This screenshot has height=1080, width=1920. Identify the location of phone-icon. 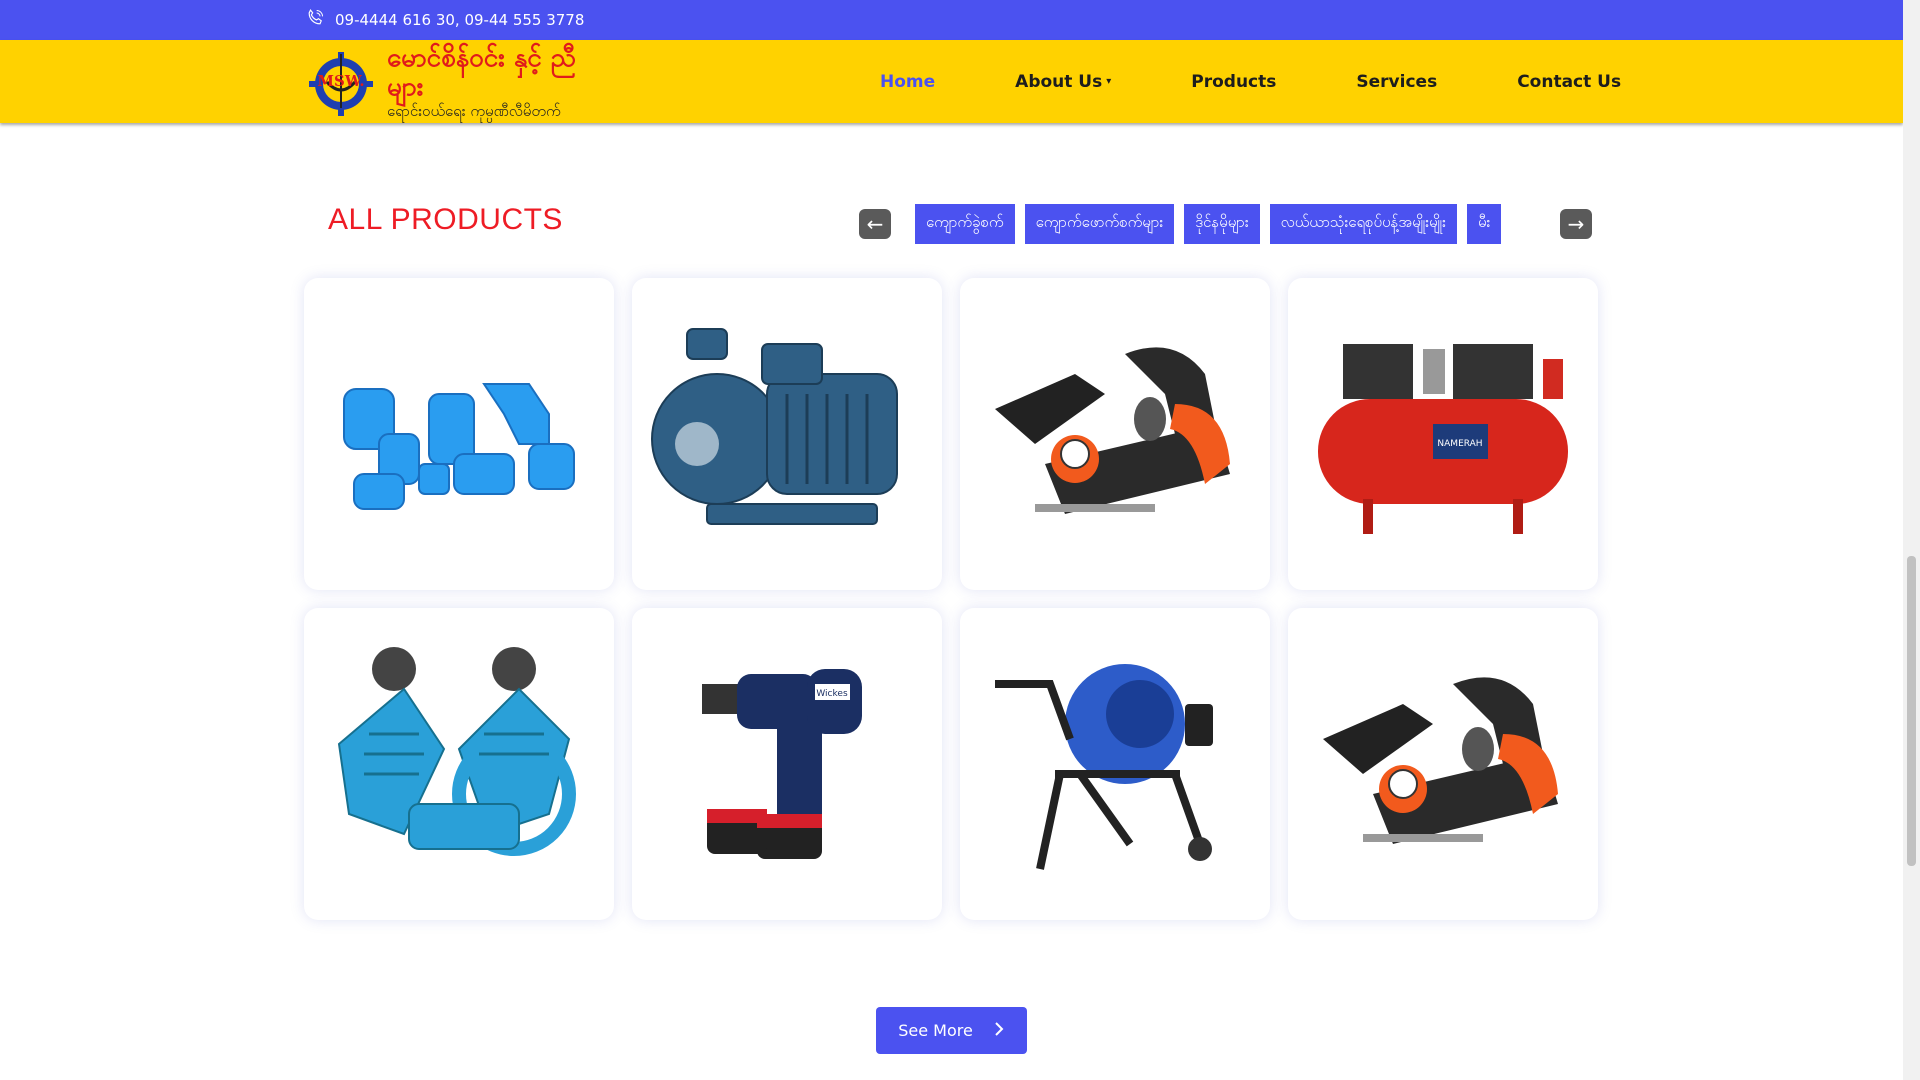
(315, 20).